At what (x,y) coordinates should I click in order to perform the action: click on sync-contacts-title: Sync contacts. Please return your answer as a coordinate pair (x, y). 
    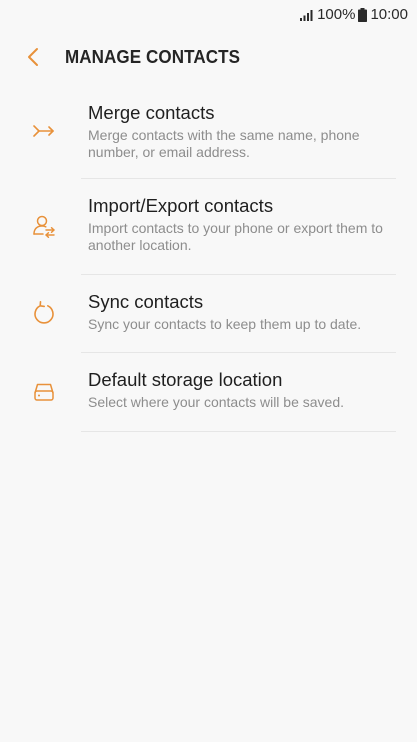
    Looking at the image, I should click on (146, 301).